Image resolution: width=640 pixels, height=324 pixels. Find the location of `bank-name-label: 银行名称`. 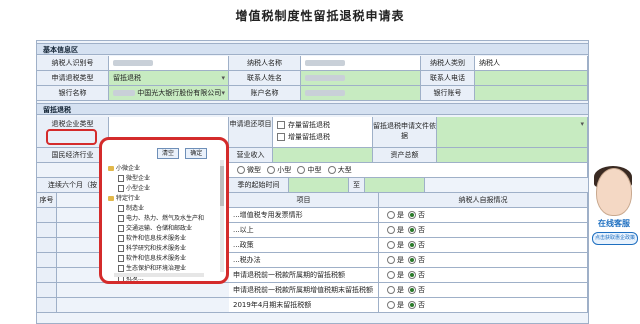

bank-name-label: 银行名称 is located at coordinates (73, 93).